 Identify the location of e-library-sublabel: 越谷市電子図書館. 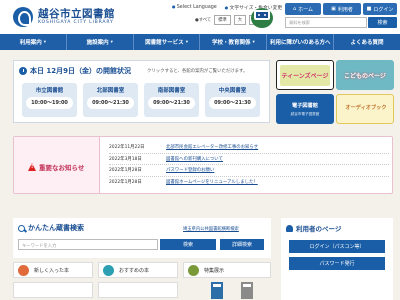
(305, 114).